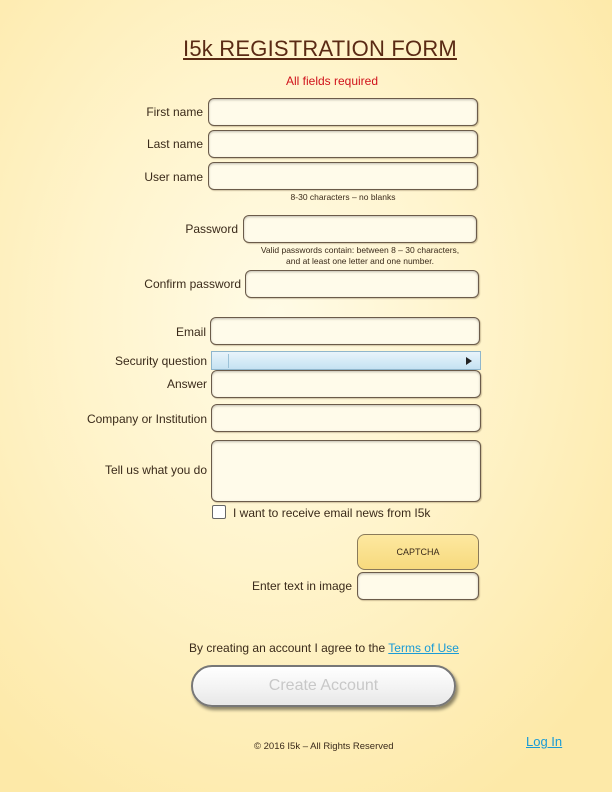  Describe the element at coordinates (343, 197) in the screenshot. I see `user-name-hint: 8-30 characters – no blanks` at that location.